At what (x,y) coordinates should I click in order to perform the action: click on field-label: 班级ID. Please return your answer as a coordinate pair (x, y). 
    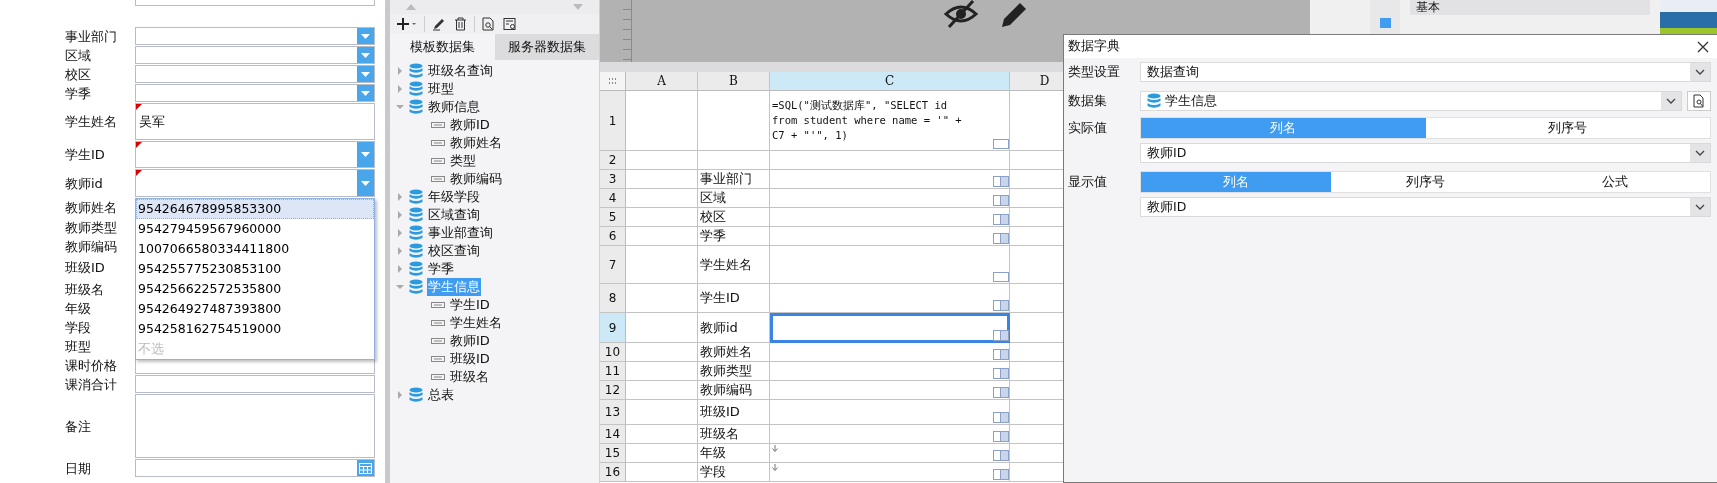
    Looking at the image, I should click on (85, 268).